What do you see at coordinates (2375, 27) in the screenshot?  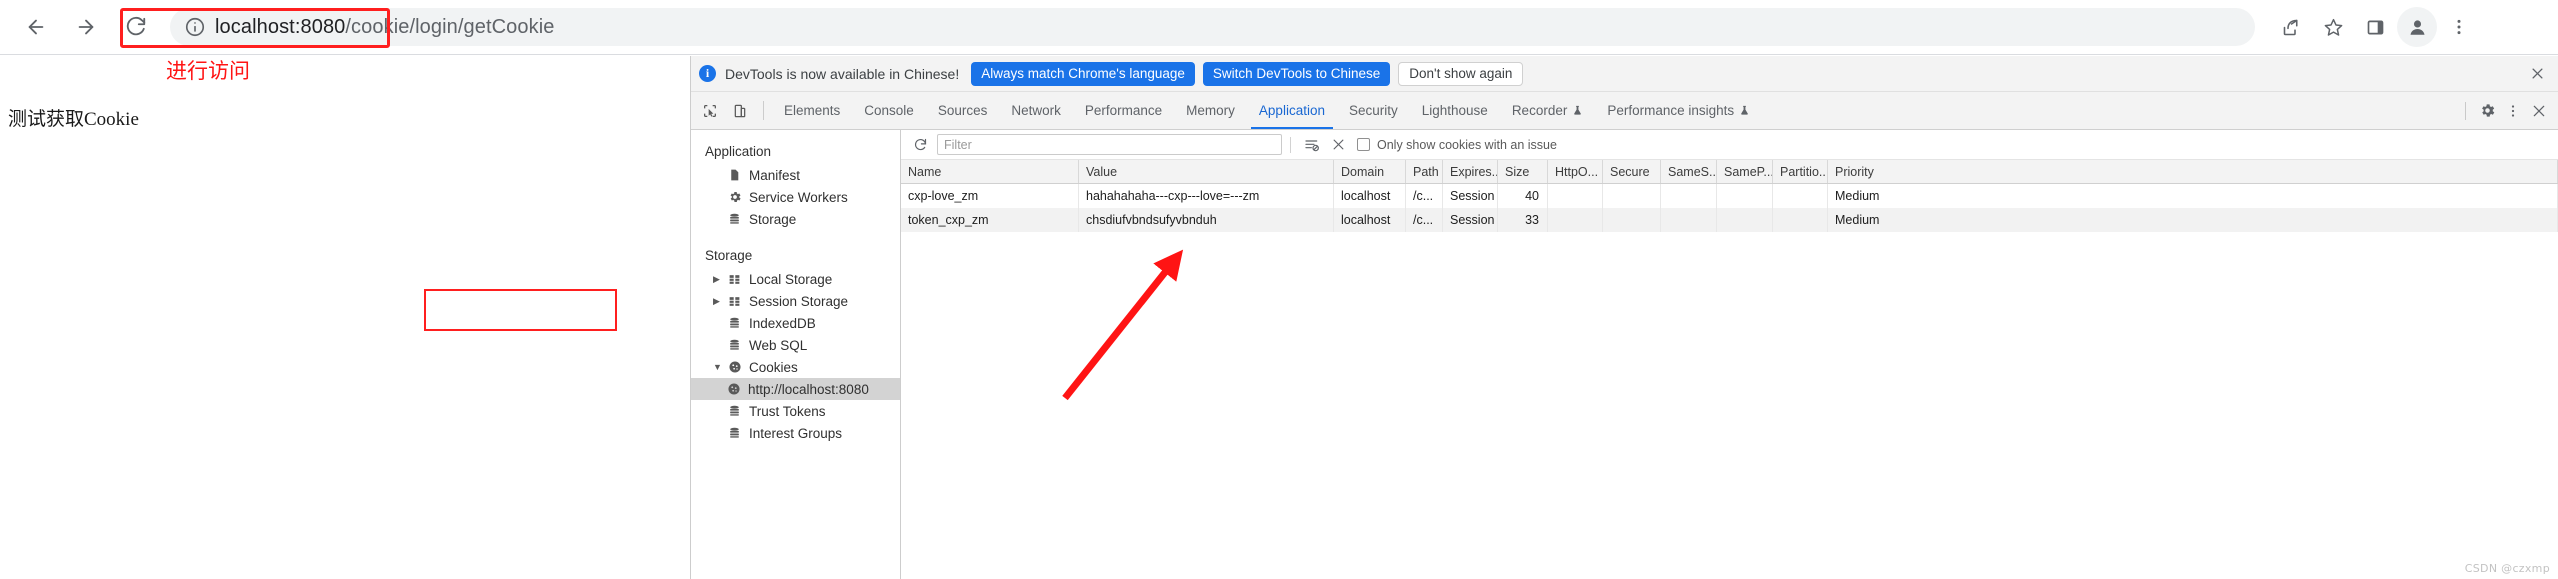 I see `side-panel-button` at bounding box center [2375, 27].